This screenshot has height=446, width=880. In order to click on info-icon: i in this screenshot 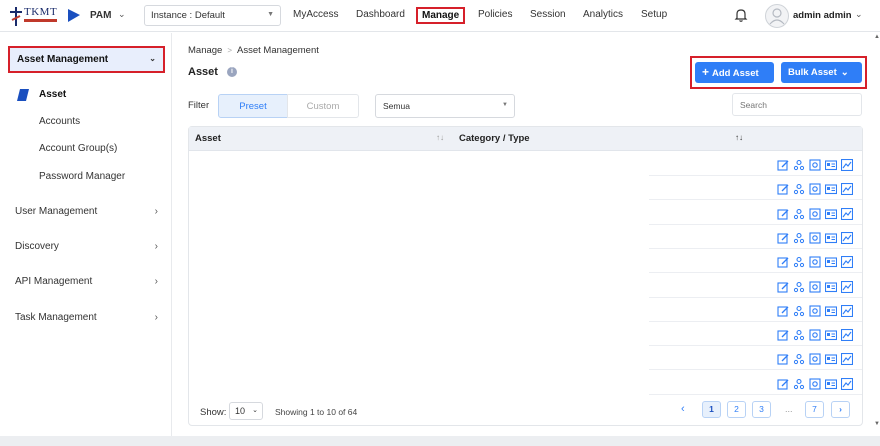, I will do `click(232, 72)`.